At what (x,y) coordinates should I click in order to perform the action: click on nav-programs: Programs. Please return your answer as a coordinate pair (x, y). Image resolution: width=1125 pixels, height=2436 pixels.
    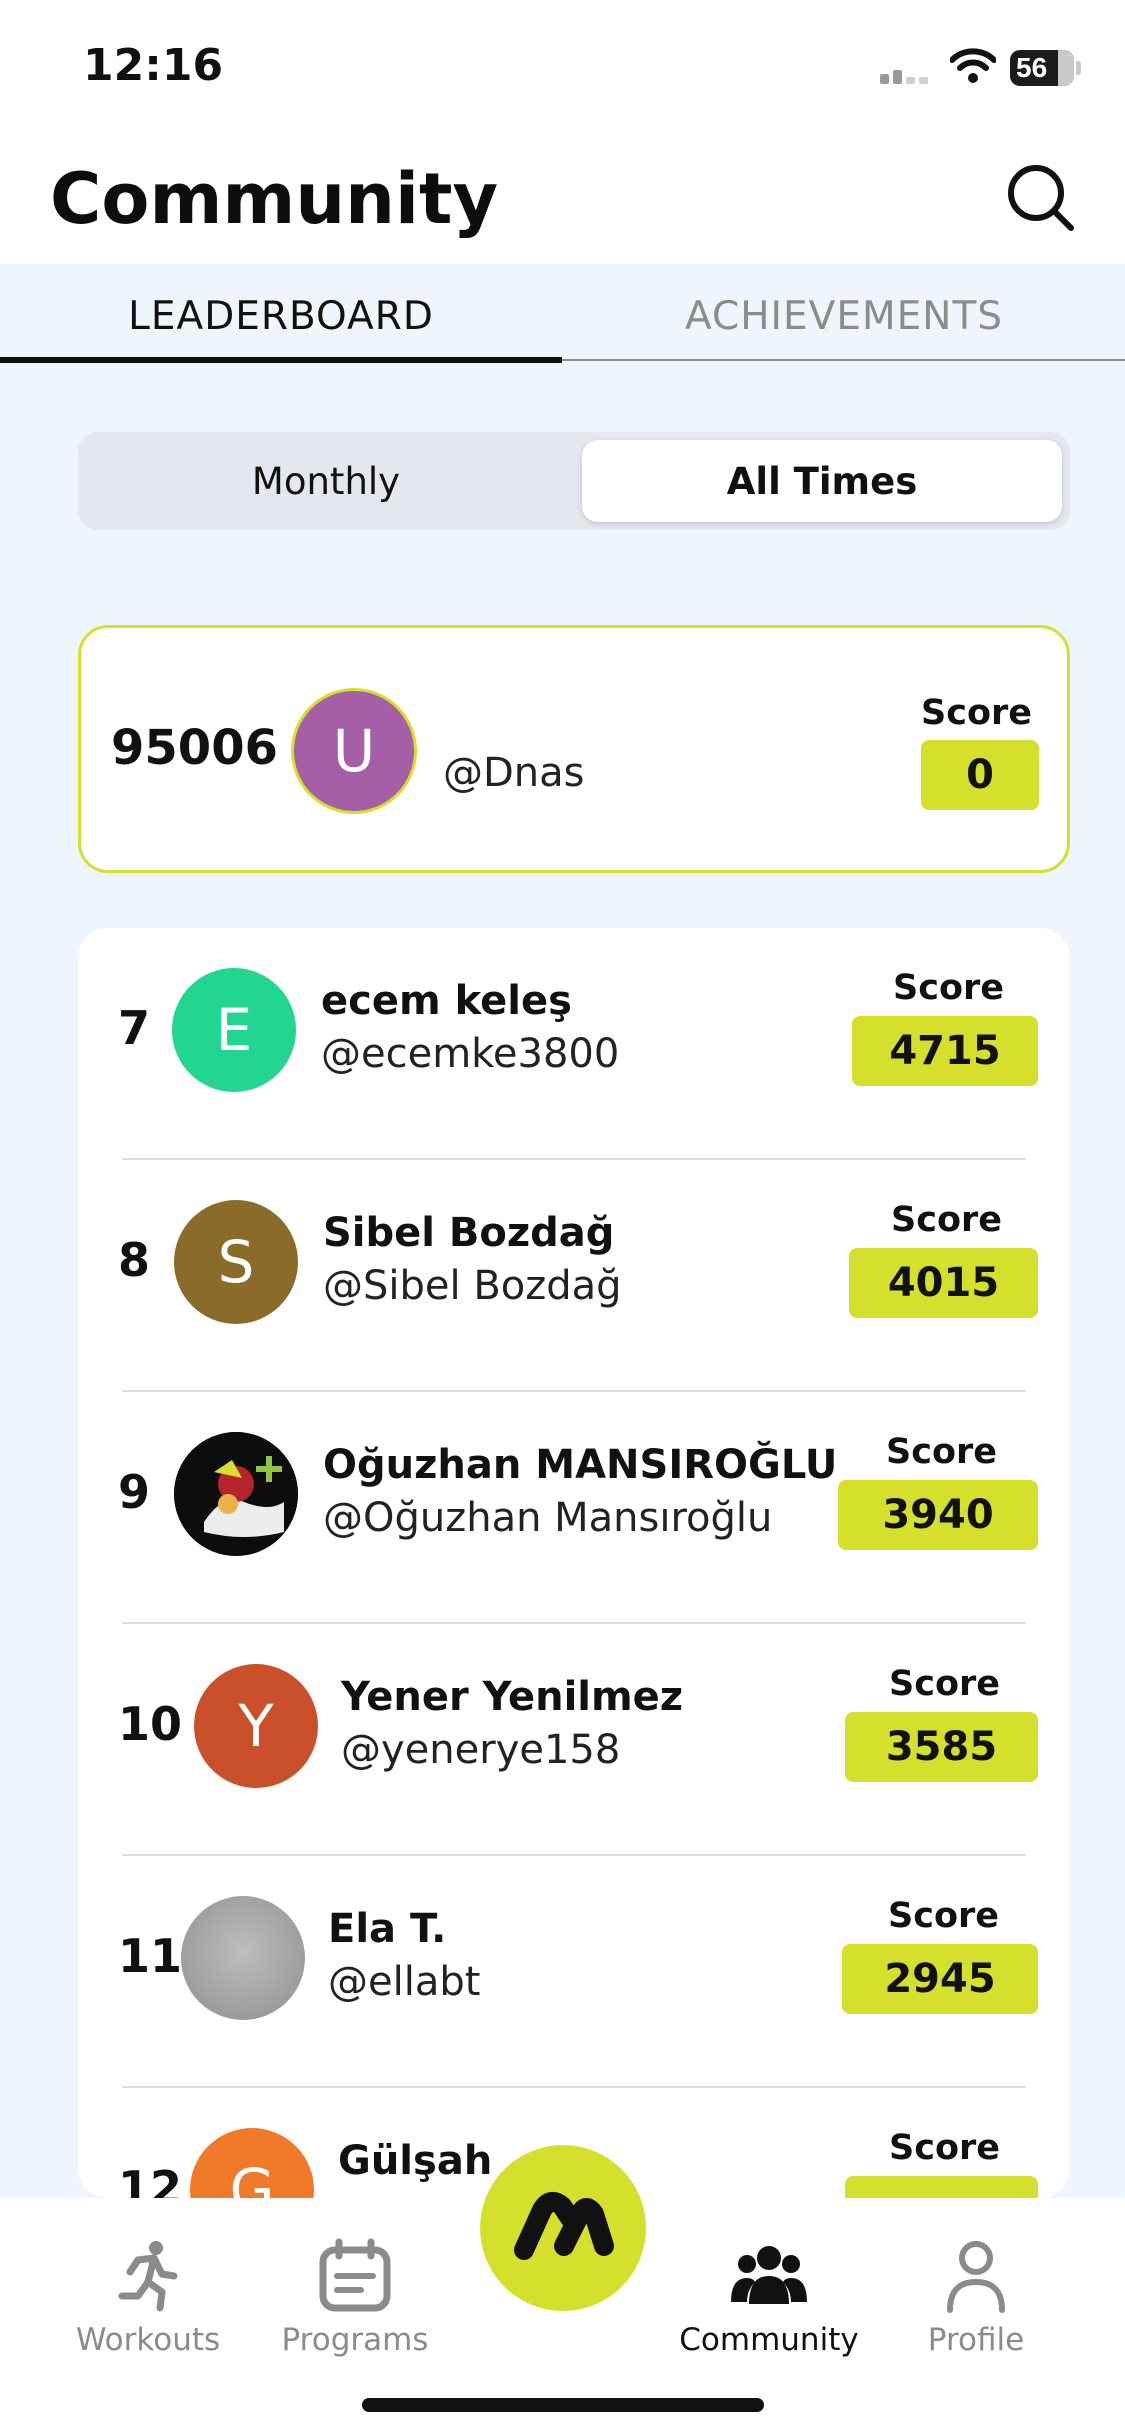
    Looking at the image, I should click on (355, 2298).